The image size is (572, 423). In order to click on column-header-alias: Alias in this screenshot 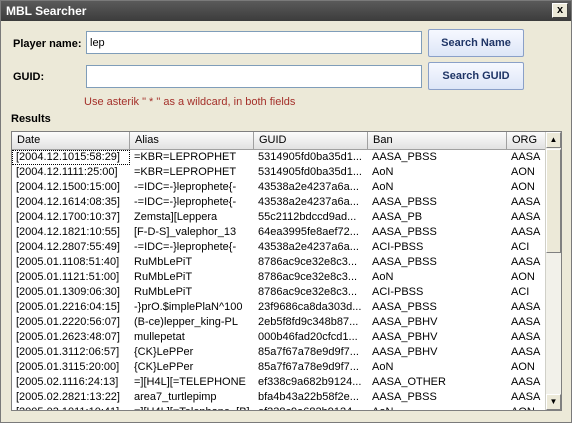, I will do `click(192, 141)`.